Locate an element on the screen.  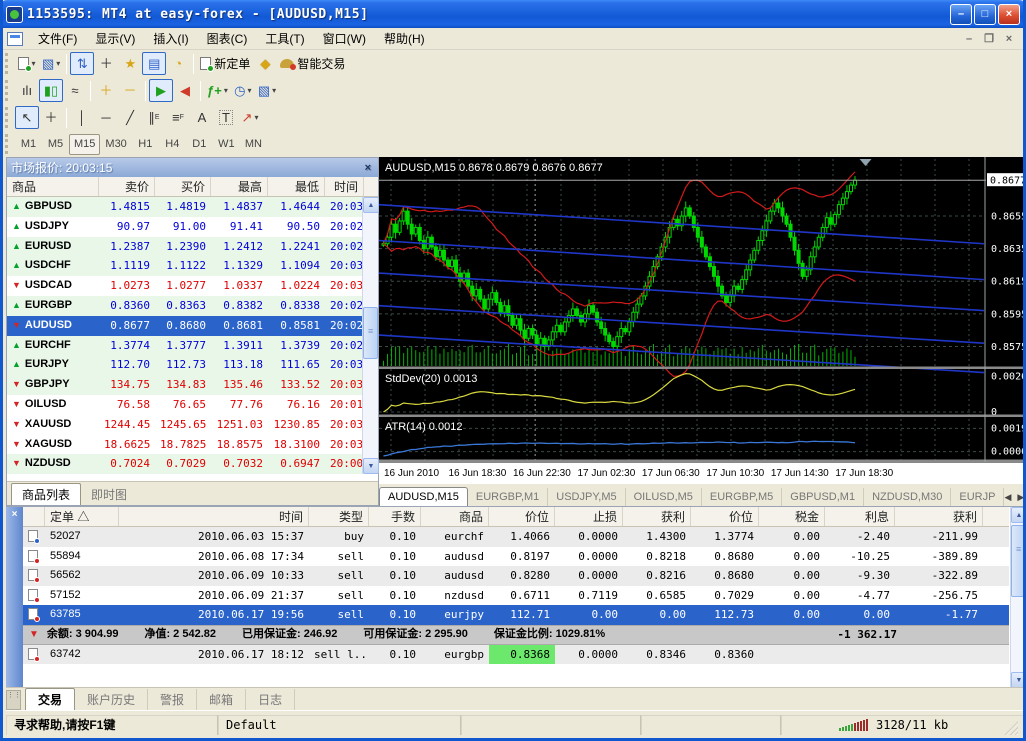
candlestick-chart-button: ▮▯ is located at coordinates (51, 90).